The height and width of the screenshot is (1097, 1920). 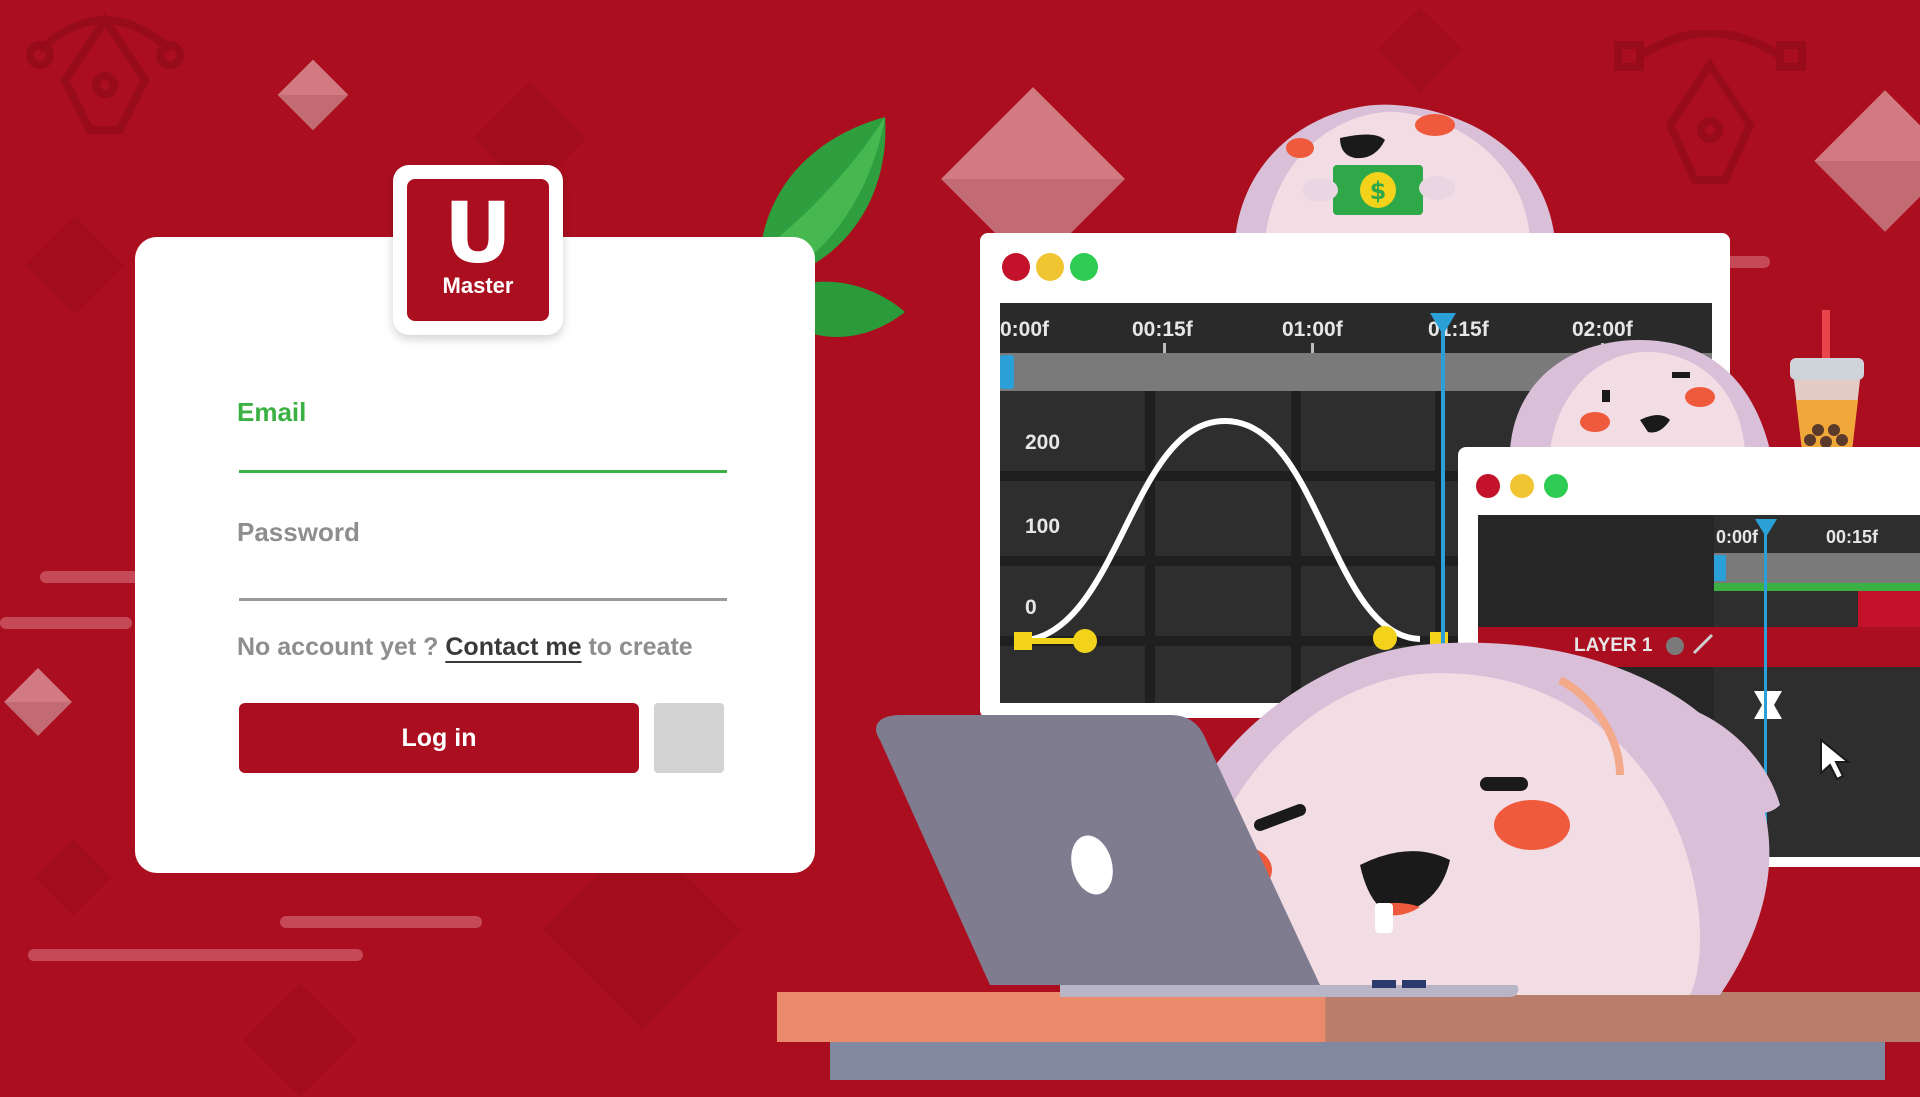 I want to click on secondary-button, so click(x=689, y=738).